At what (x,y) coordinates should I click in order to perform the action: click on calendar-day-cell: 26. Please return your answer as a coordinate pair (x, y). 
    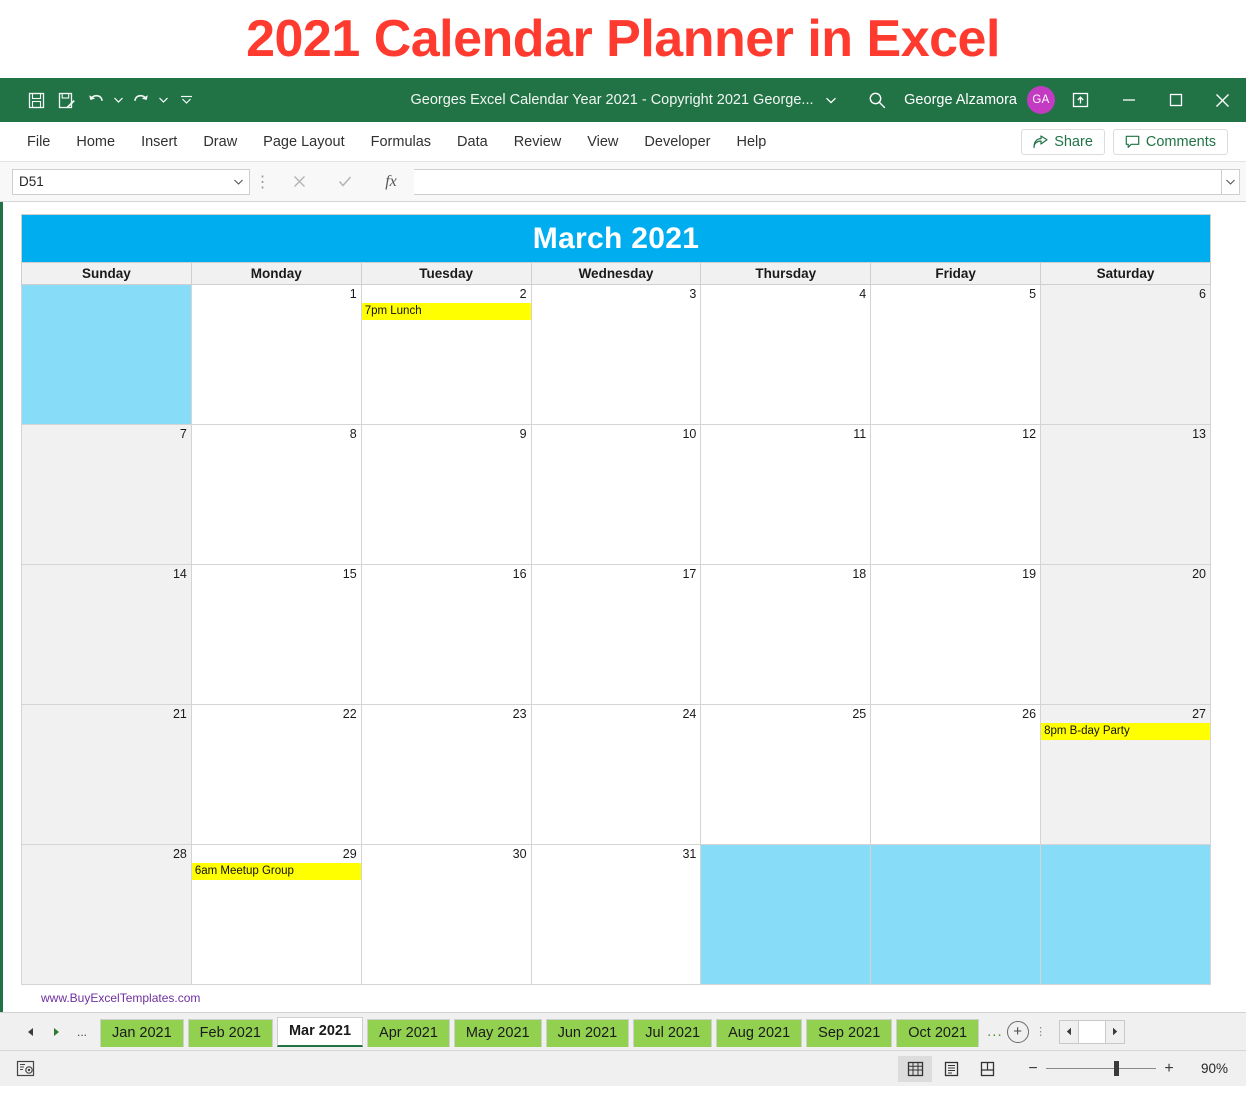
    Looking at the image, I should click on (956, 774).